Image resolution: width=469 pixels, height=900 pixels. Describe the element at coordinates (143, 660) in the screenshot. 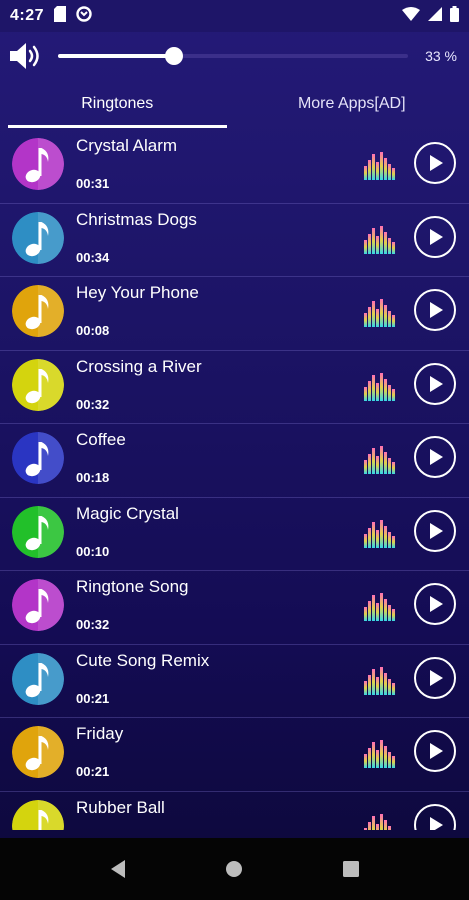

I see `ringtone-title: Cute Song Remix` at that location.